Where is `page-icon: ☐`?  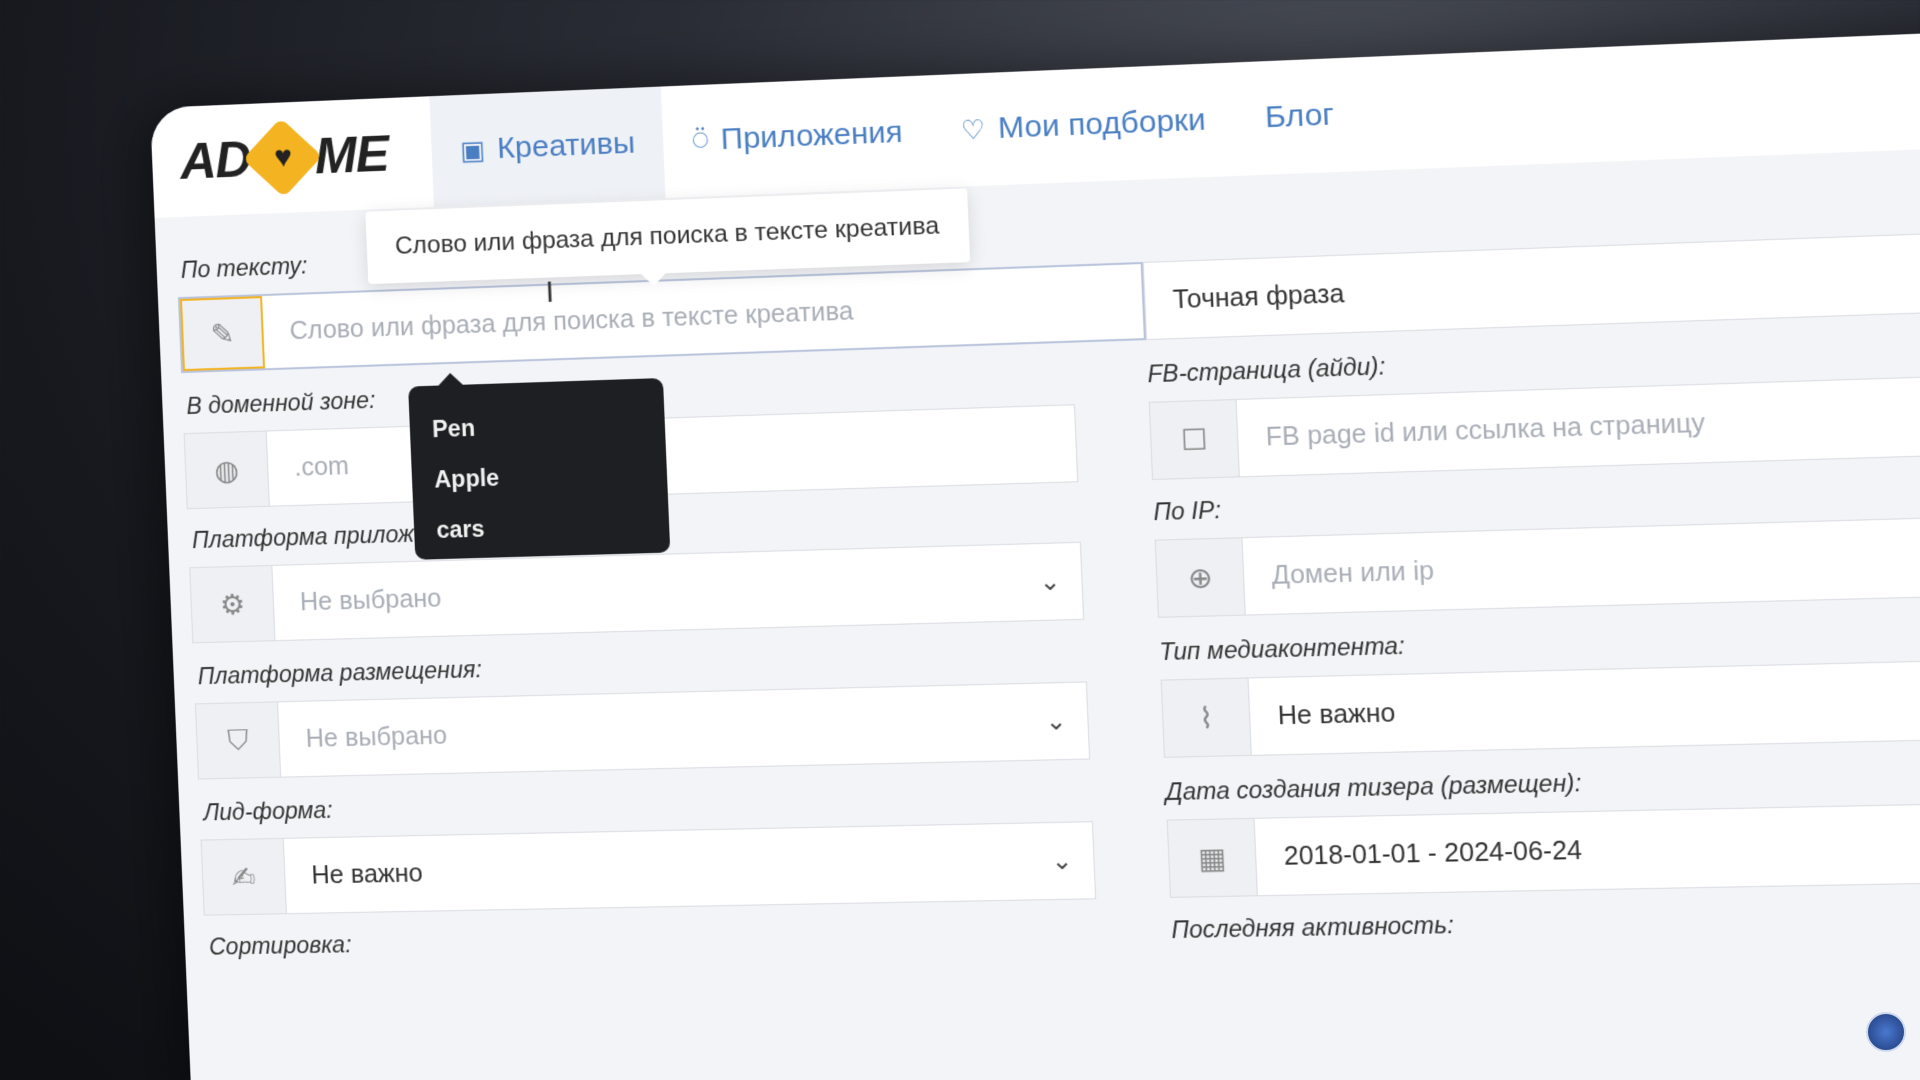 page-icon: ☐ is located at coordinates (1195, 439).